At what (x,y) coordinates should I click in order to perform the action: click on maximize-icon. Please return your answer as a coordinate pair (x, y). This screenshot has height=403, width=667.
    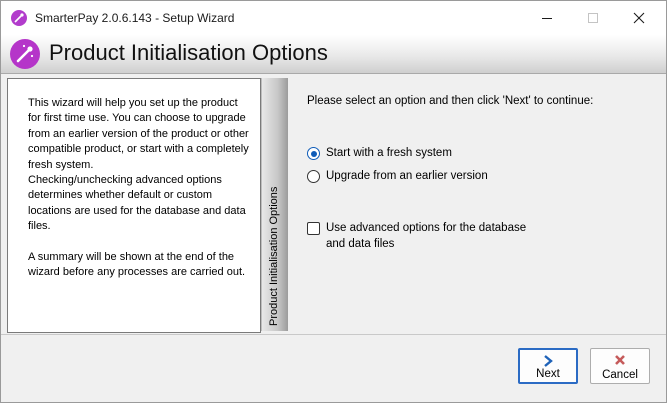
    Looking at the image, I should click on (593, 18).